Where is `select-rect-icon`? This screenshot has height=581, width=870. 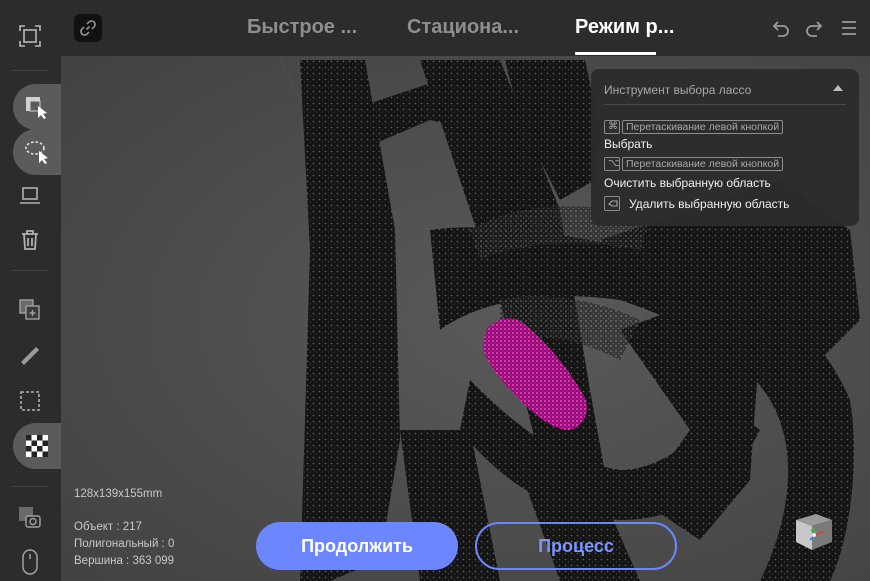
select-rect-icon is located at coordinates (37, 107).